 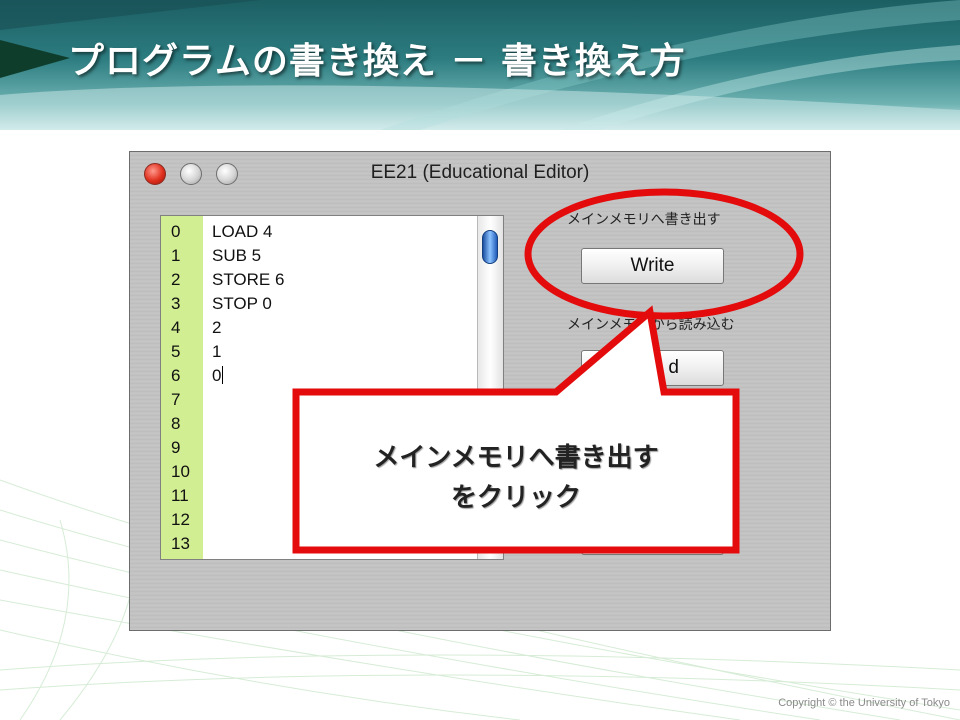 I want to click on callout-line-1: メインメモリへ書き出す, so click(x=516, y=458).